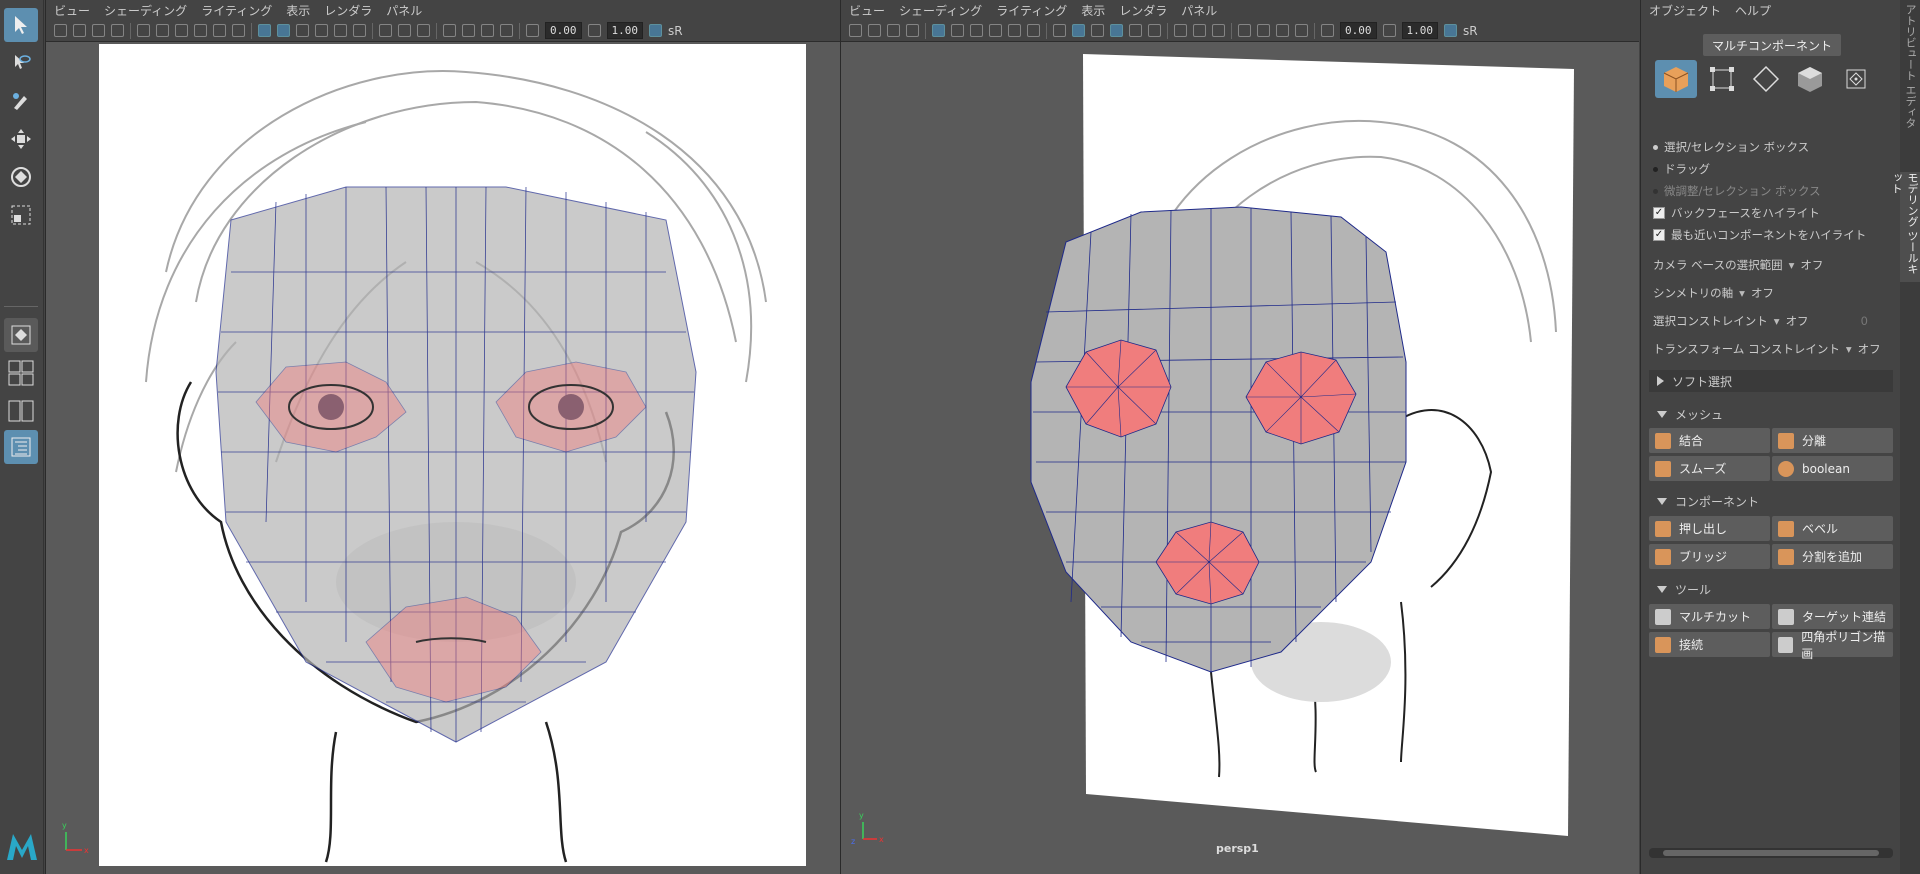 The height and width of the screenshot is (874, 1920). What do you see at coordinates (1709, 440) in the screenshot?
I see `combine-button: 結合` at bounding box center [1709, 440].